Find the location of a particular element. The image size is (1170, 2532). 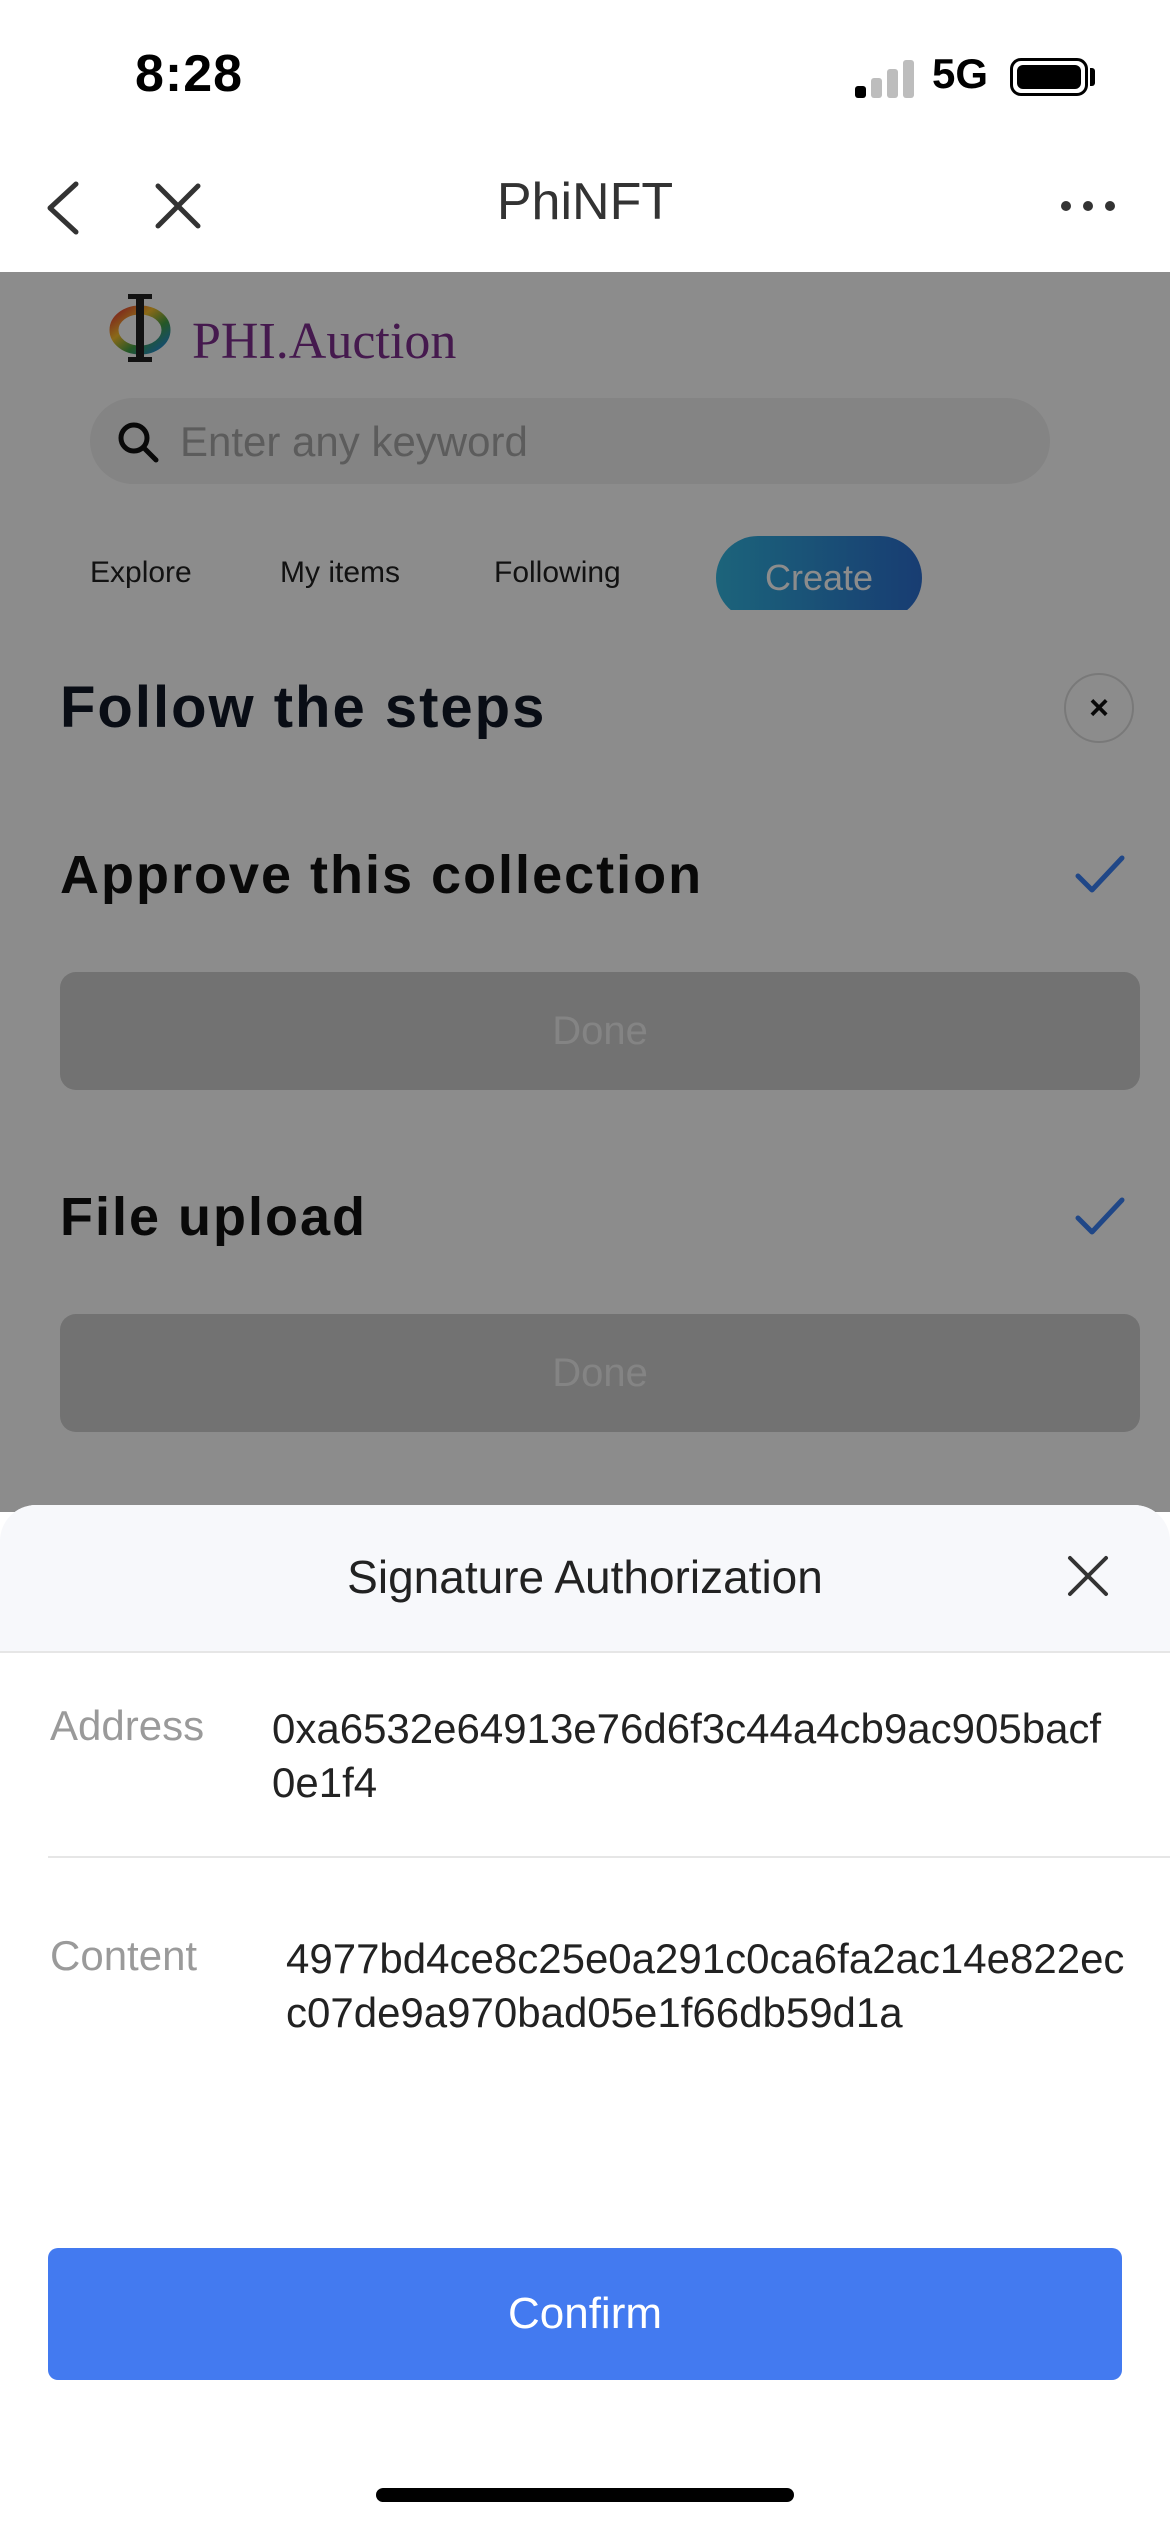

battery-cap is located at coordinates (1092, 77).